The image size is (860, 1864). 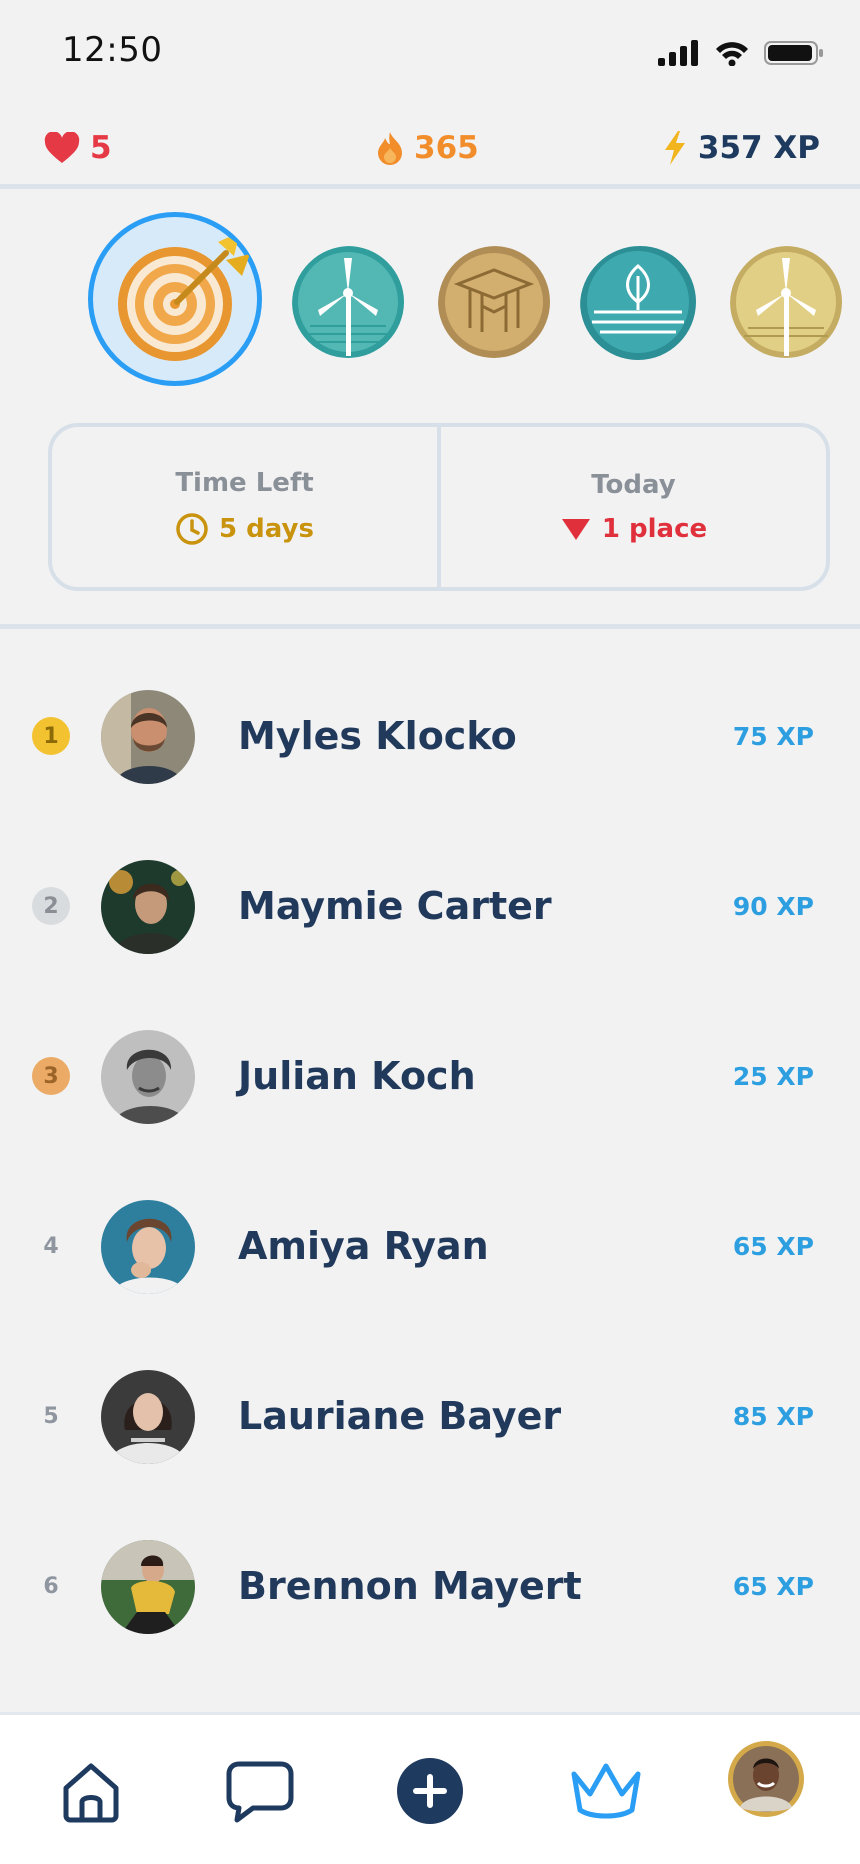 I want to click on rank-badge: 4, so click(x=51, y=1246).